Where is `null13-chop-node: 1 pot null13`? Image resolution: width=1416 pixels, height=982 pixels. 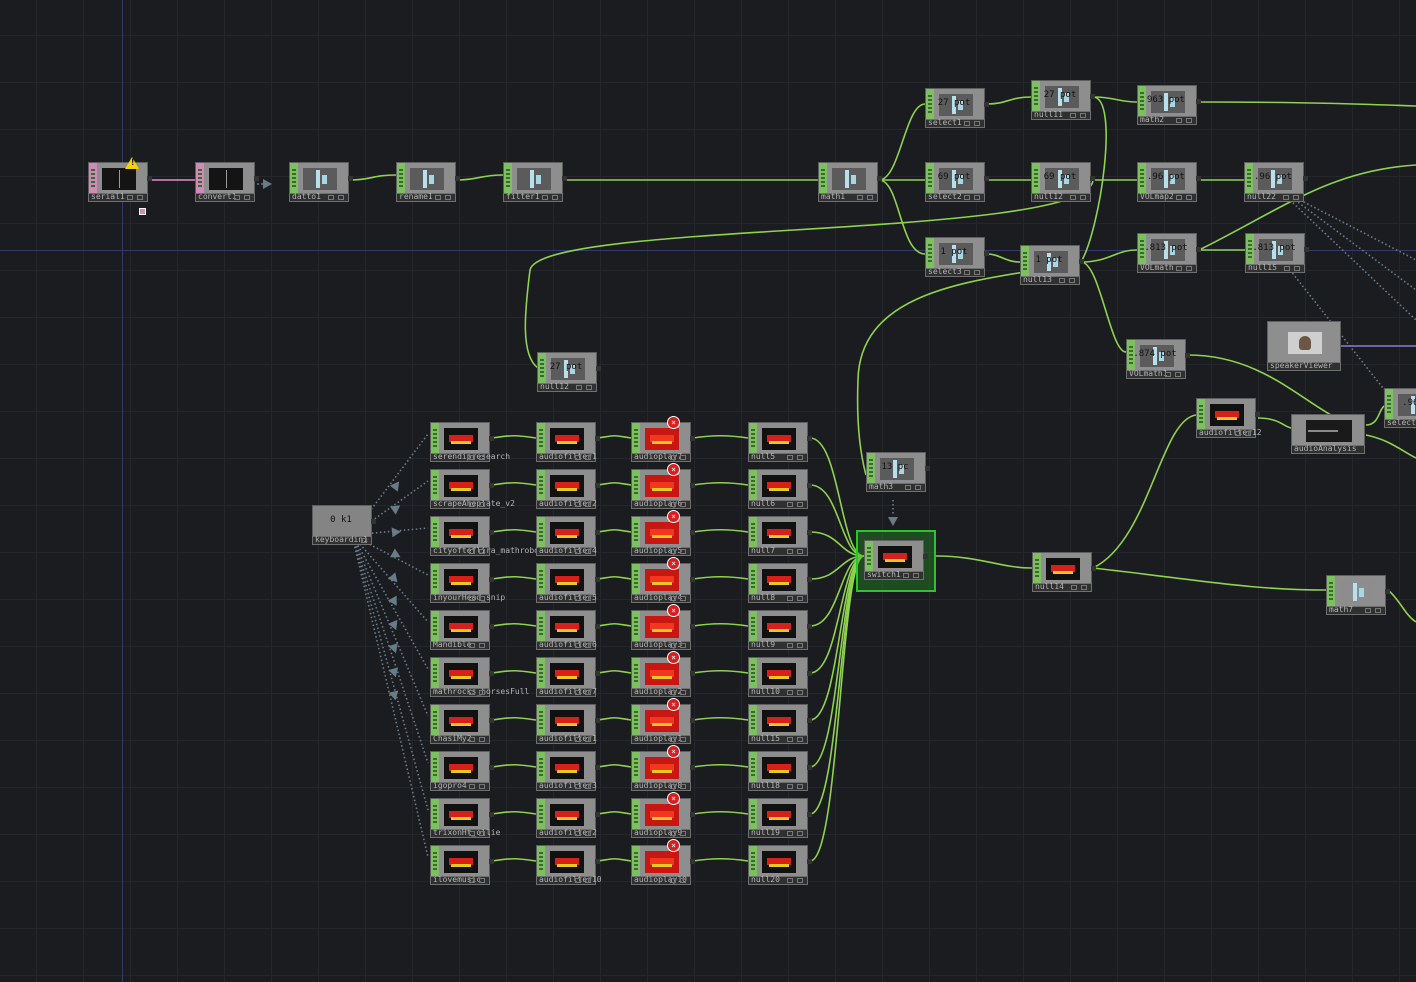
null13-chop-node: 1 pot null13 is located at coordinates (1052, 265).